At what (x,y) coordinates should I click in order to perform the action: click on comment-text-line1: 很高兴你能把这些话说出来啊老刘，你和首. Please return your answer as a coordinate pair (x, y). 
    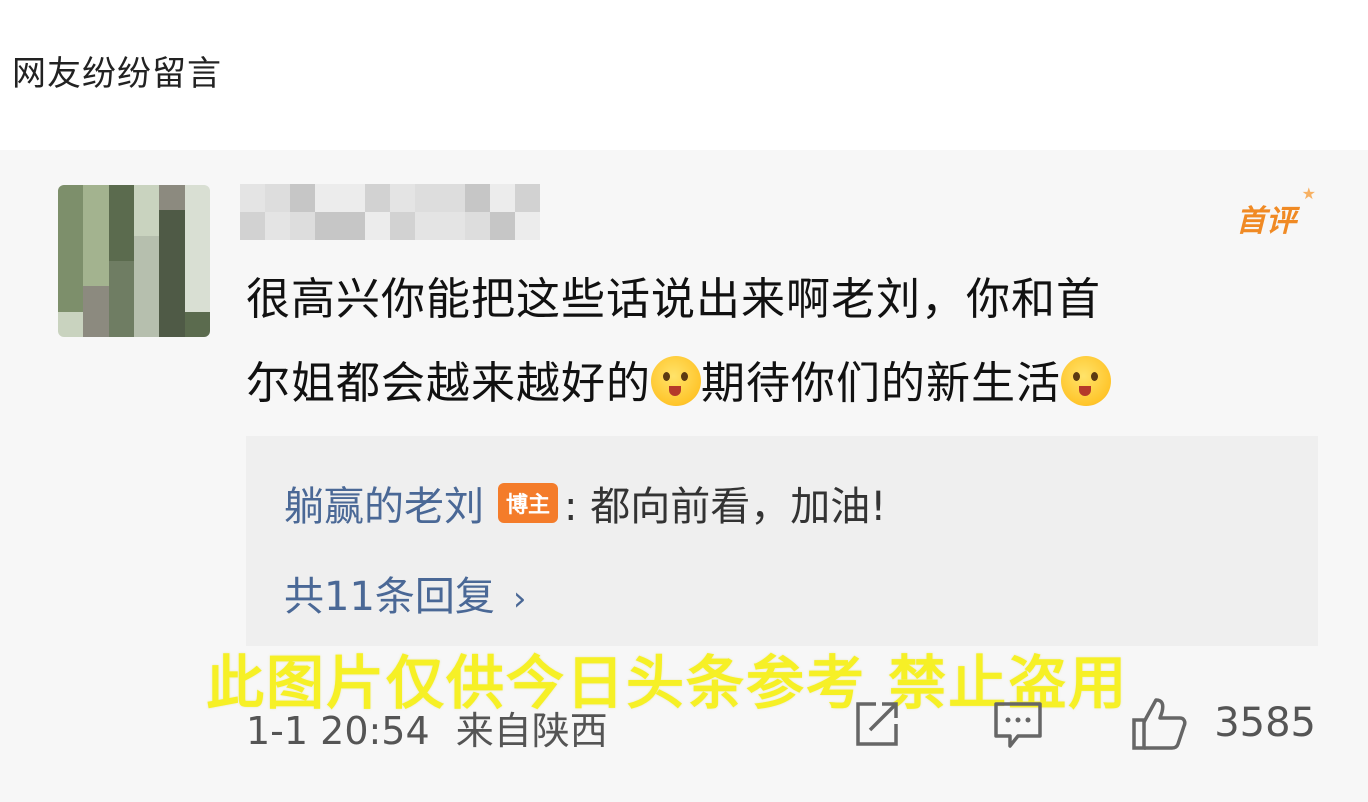
    Looking at the image, I should click on (673, 299).